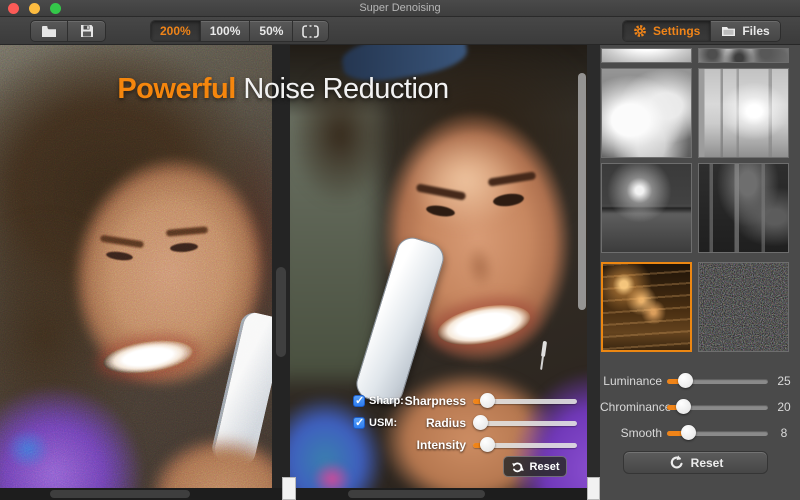 Image resolution: width=800 pixels, height=500 pixels. I want to click on hand-shape, so click(210, 461).